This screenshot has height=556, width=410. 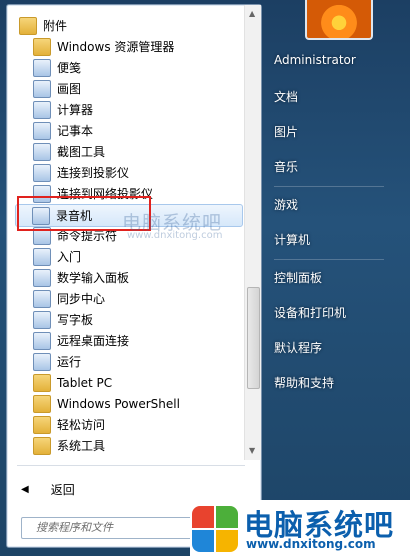 I want to click on run-icon, so click(x=42, y=361).